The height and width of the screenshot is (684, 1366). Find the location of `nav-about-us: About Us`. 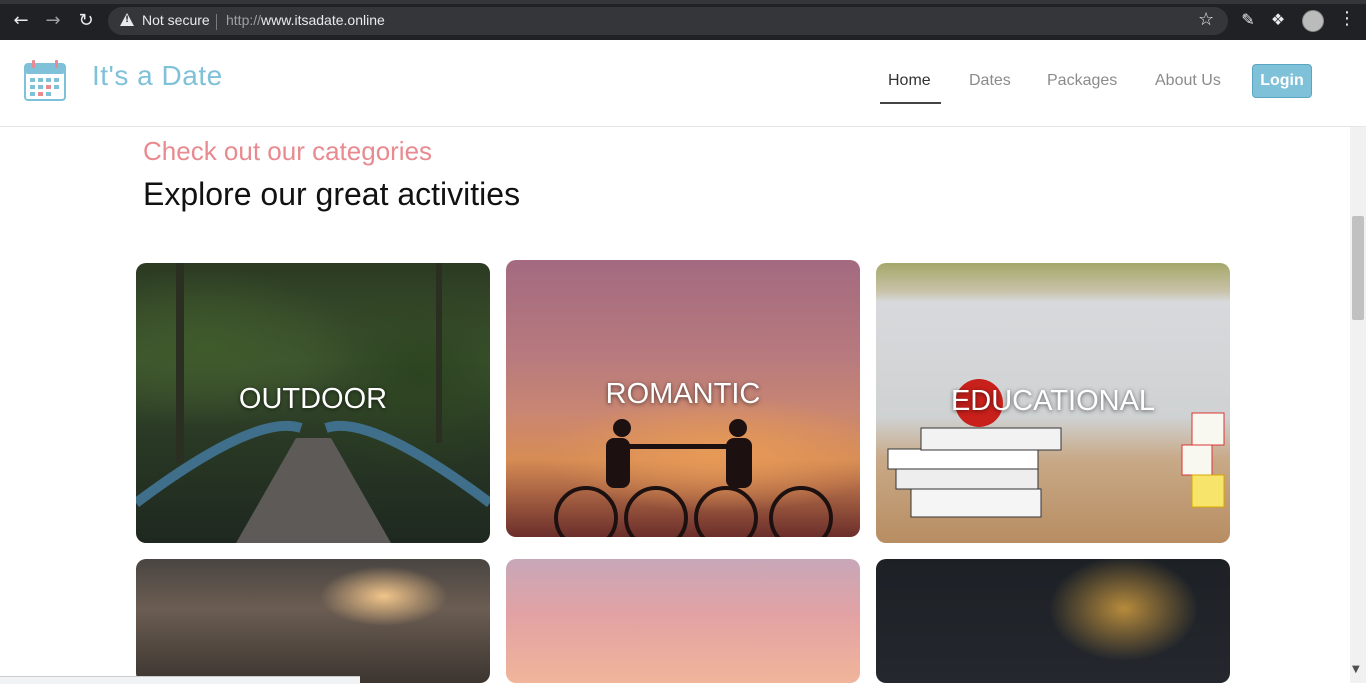

nav-about-us: About Us is located at coordinates (1188, 81).